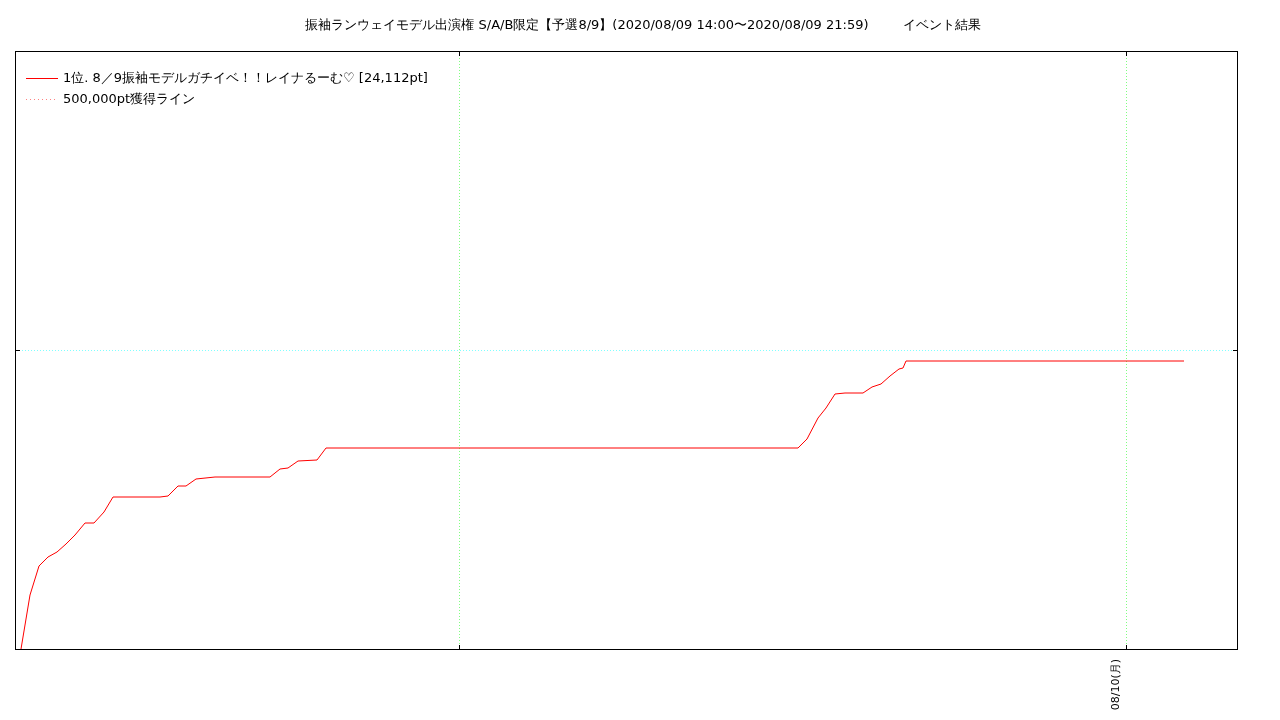 This screenshot has width=1280, height=720. I want to click on legend-line, so click(42, 78).